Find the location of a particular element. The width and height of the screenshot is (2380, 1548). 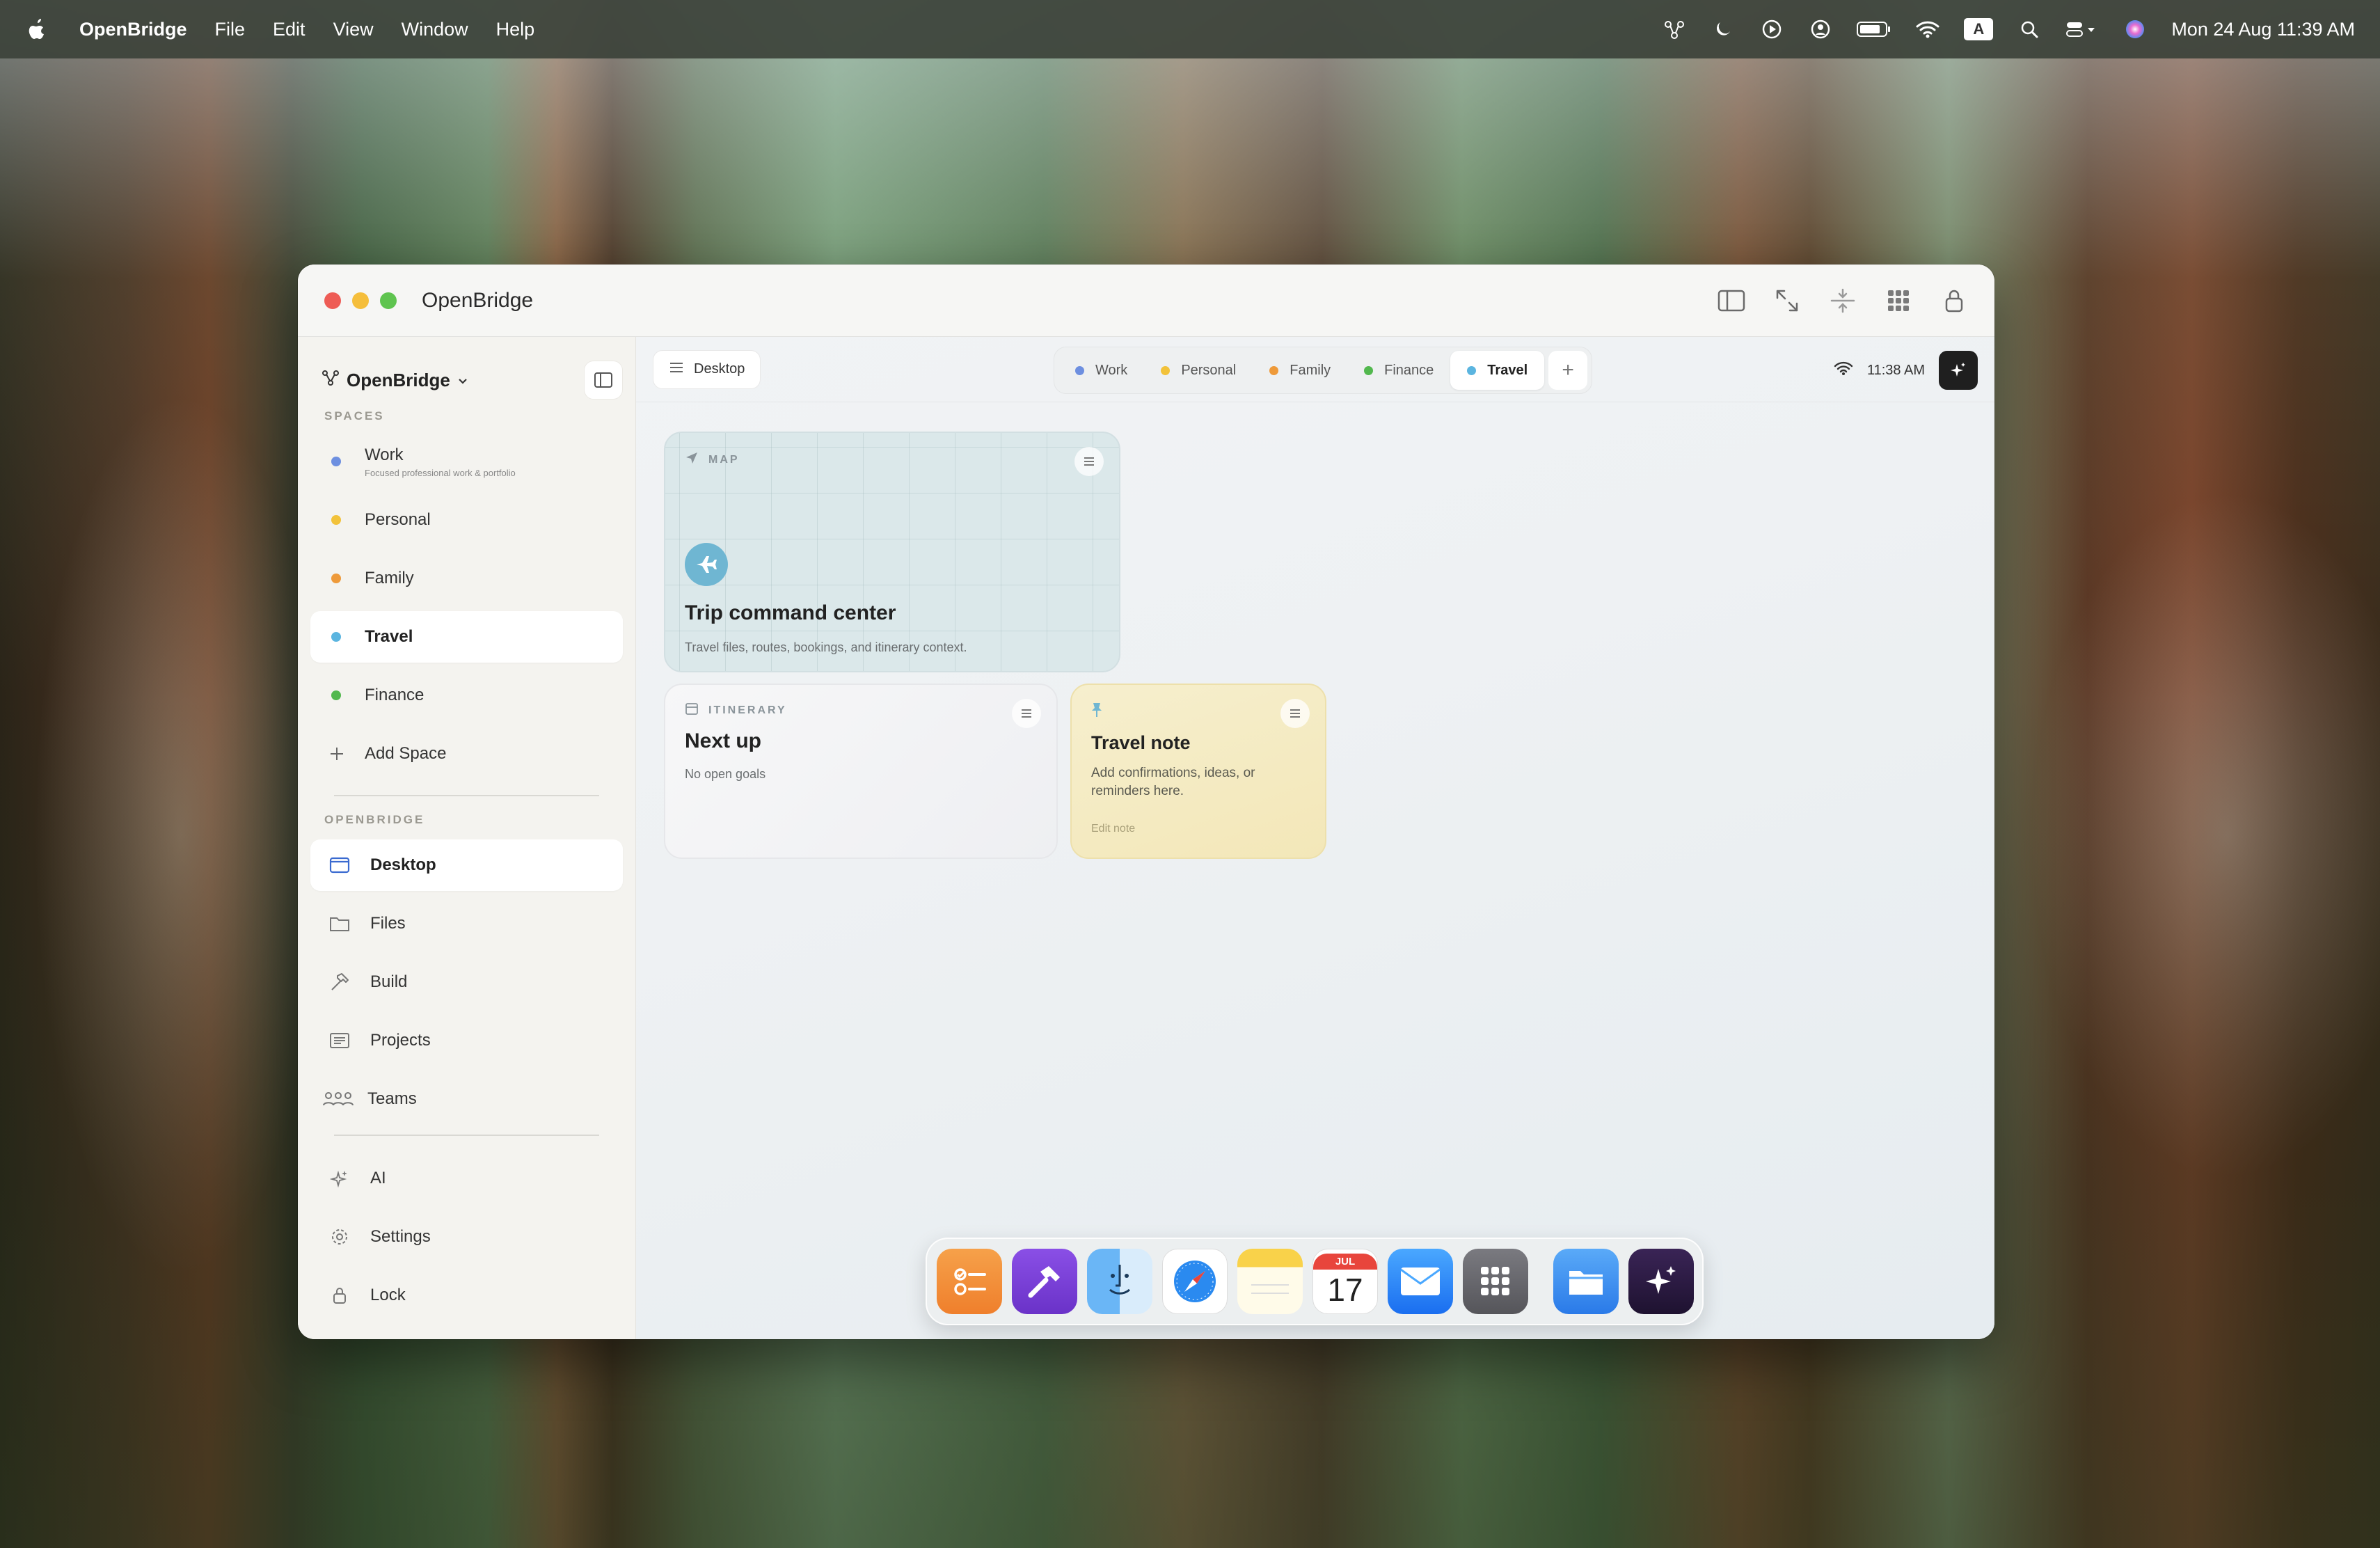

tab-personal: Personal is located at coordinates (1198, 370).